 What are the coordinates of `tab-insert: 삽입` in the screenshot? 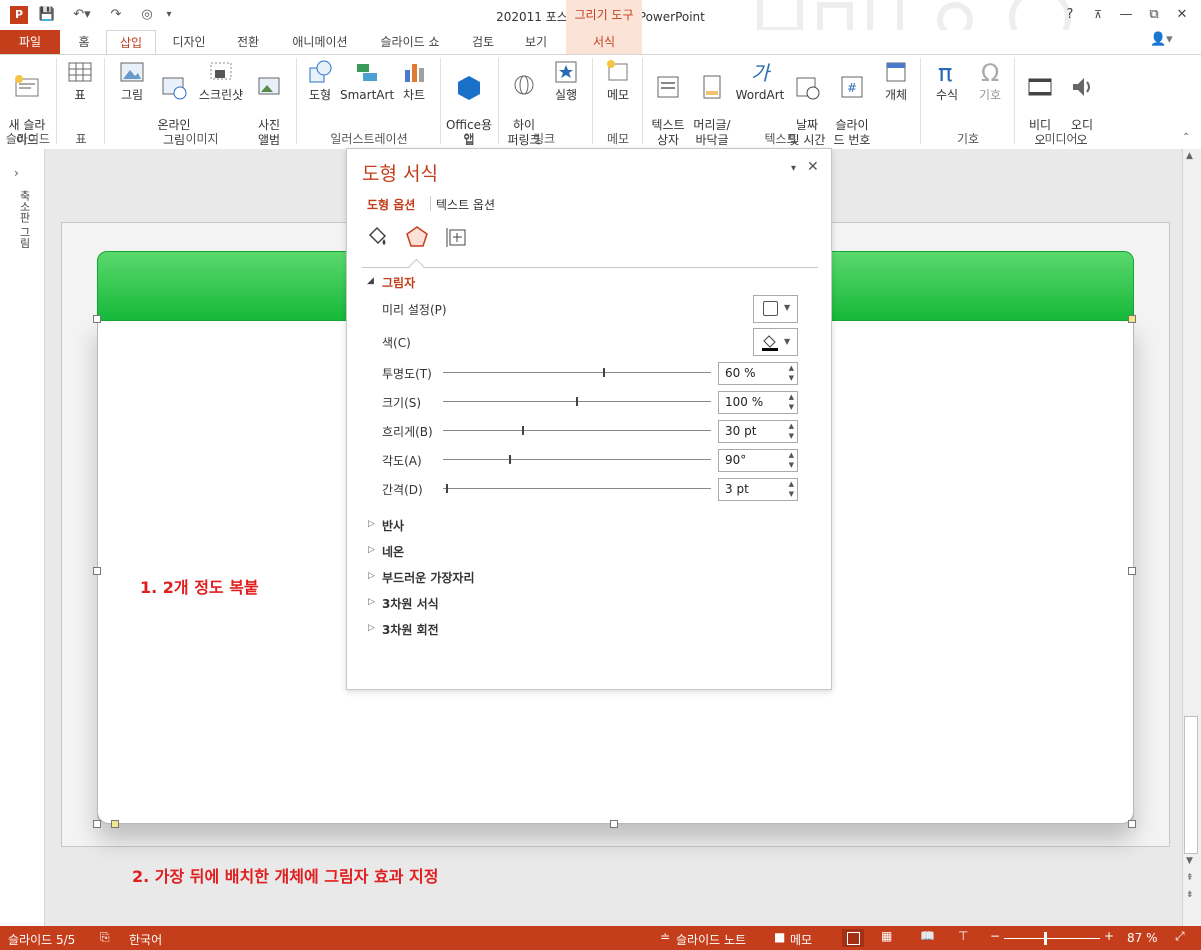 It's located at (131, 43).